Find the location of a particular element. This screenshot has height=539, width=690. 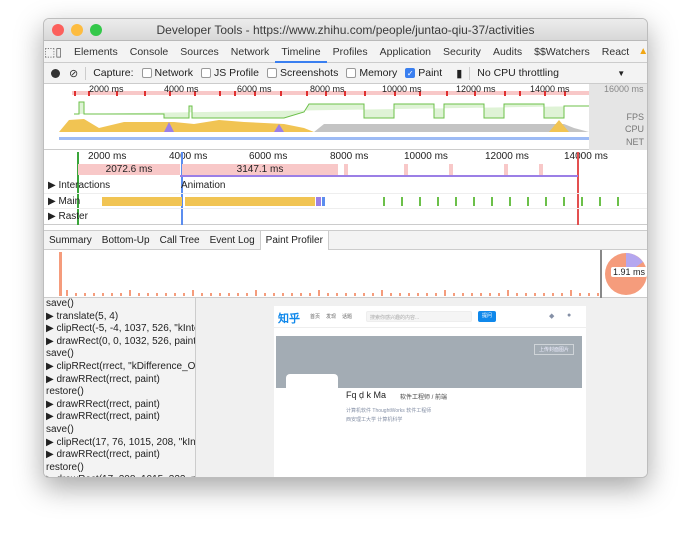

paint-command-timeline: 1.91 ms is located at coordinates (345, 274).